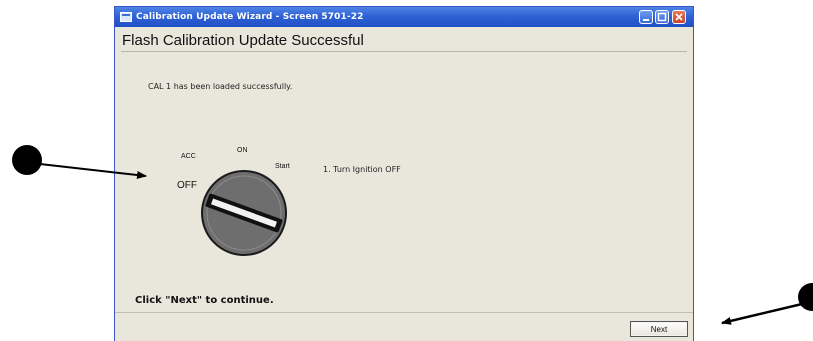 This screenshot has width=813, height=341. What do you see at coordinates (187, 185) in the screenshot?
I see `off-label: OFF` at bounding box center [187, 185].